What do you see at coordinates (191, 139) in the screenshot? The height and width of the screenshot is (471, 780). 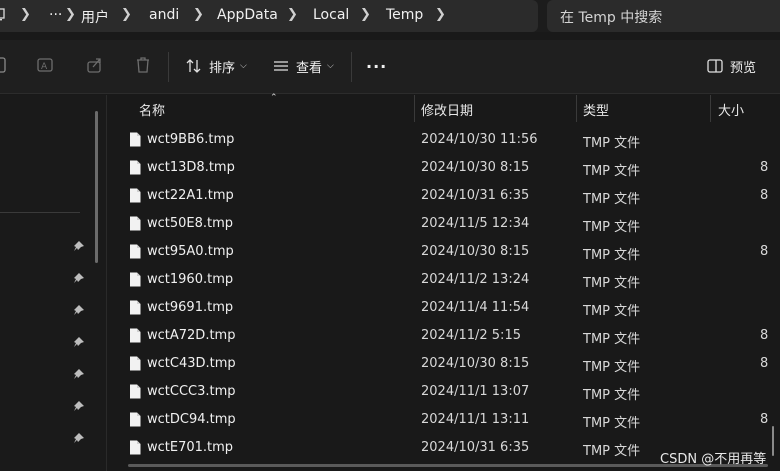 I see `file-name: wct9BB6.tmp` at bounding box center [191, 139].